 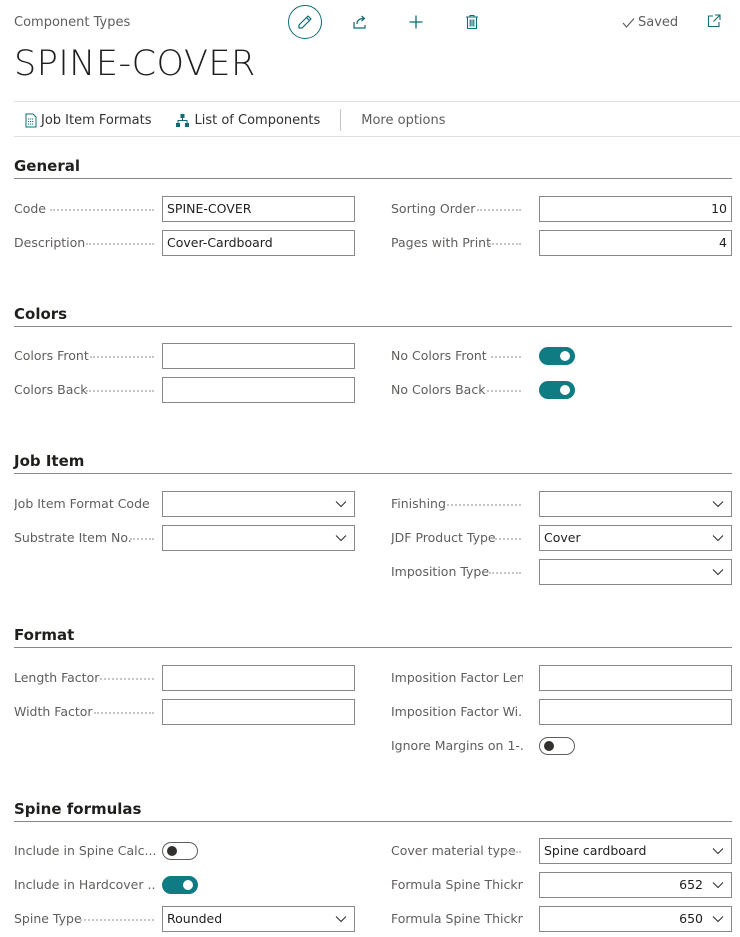 What do you see at coordinates (484, 505) in the screenshot?
I see `finishing-dots` at bounding box center [484, 505].